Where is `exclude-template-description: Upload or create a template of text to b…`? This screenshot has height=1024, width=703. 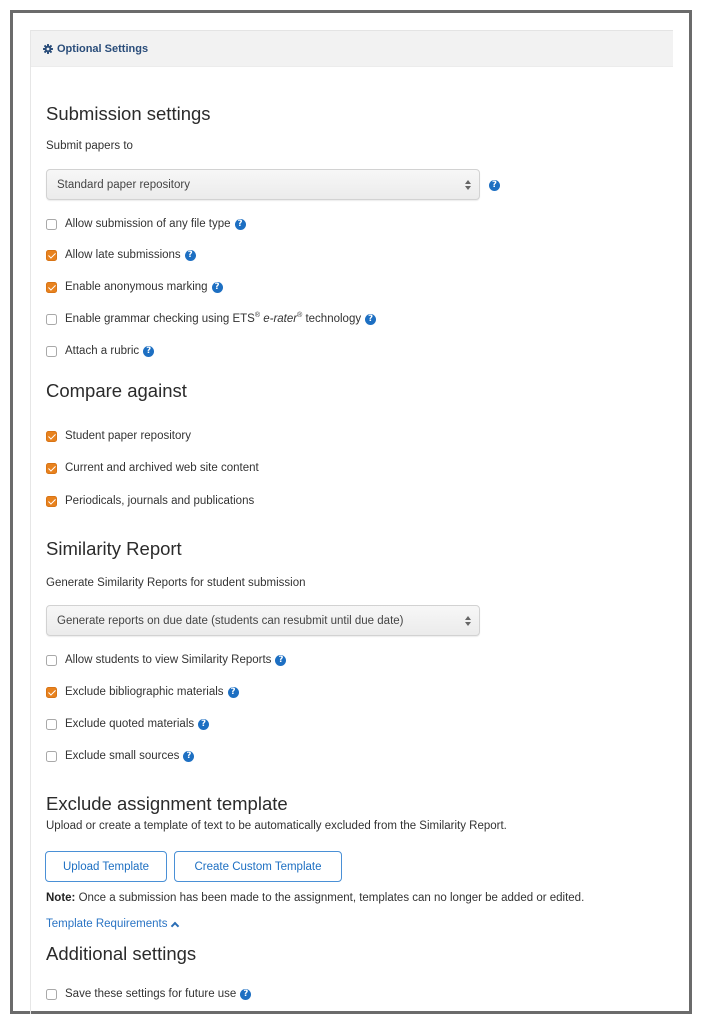
exclude-template-description: Upload or create a template of text to b… is located at coordinates (276, 826).